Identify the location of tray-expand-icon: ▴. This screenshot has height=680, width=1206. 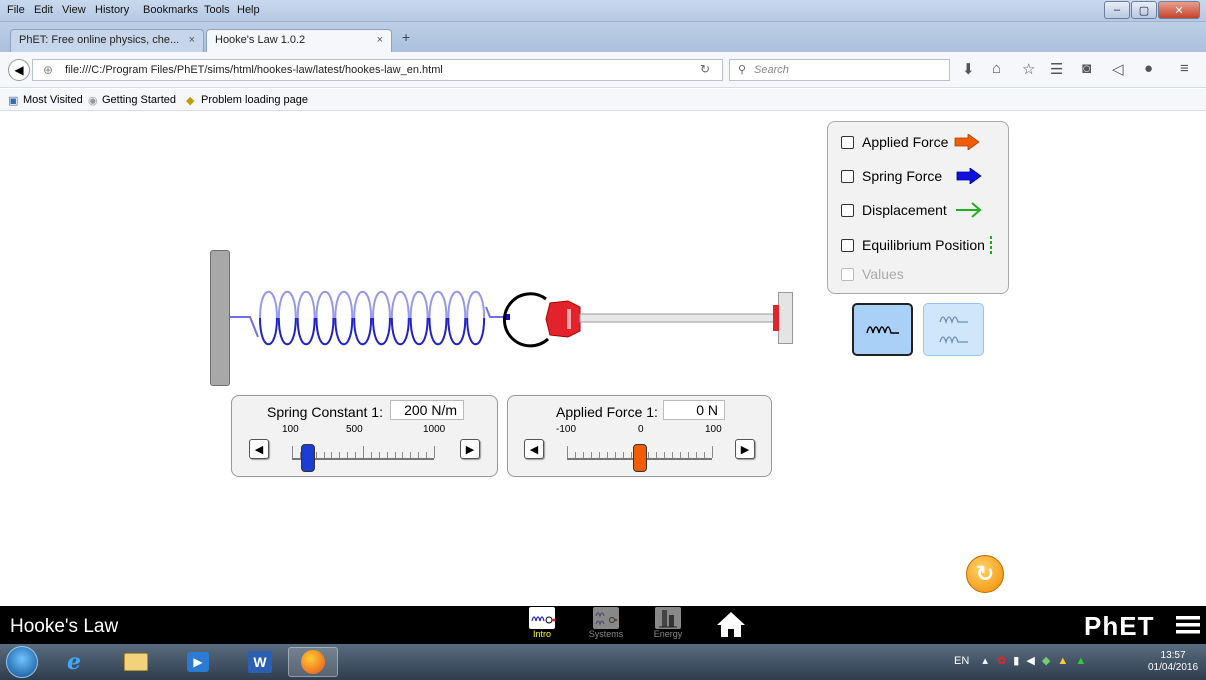
(985, 661).